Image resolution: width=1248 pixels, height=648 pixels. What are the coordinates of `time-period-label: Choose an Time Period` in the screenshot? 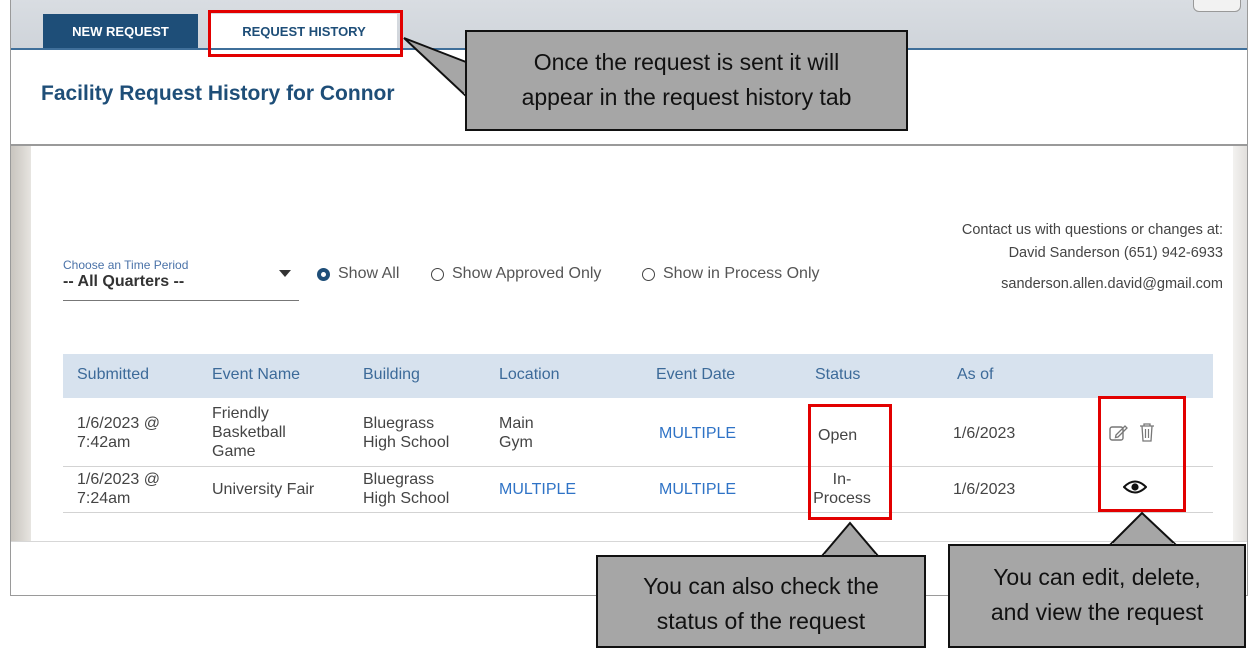 It's located at (126, 265).